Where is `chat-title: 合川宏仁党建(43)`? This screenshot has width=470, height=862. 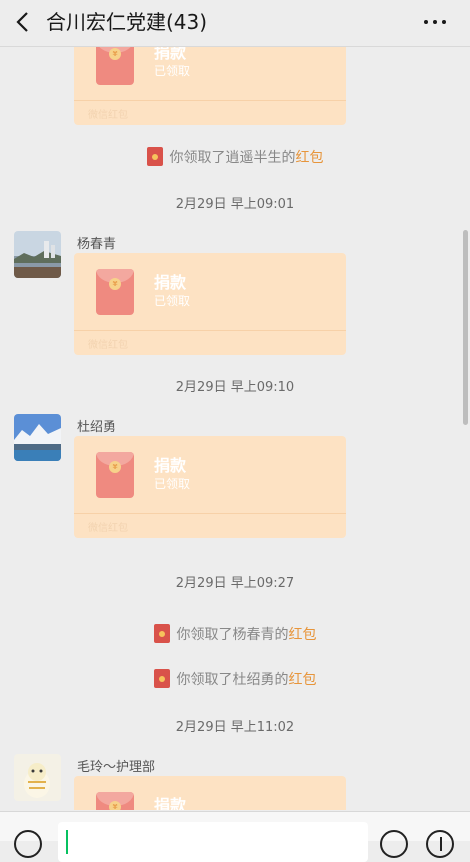 chat-title: 合川宏仁党建(43) is located at coordinates (127, 22).